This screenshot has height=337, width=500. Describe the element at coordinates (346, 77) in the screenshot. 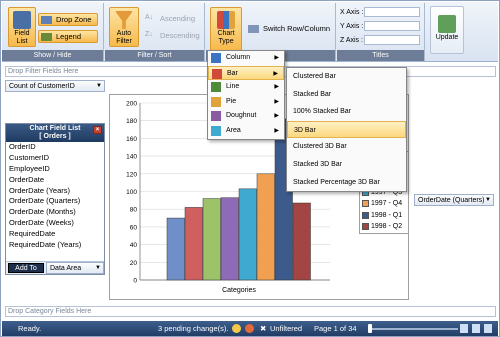

I see `bar-submenu-item: Clustered Bar` at that location.